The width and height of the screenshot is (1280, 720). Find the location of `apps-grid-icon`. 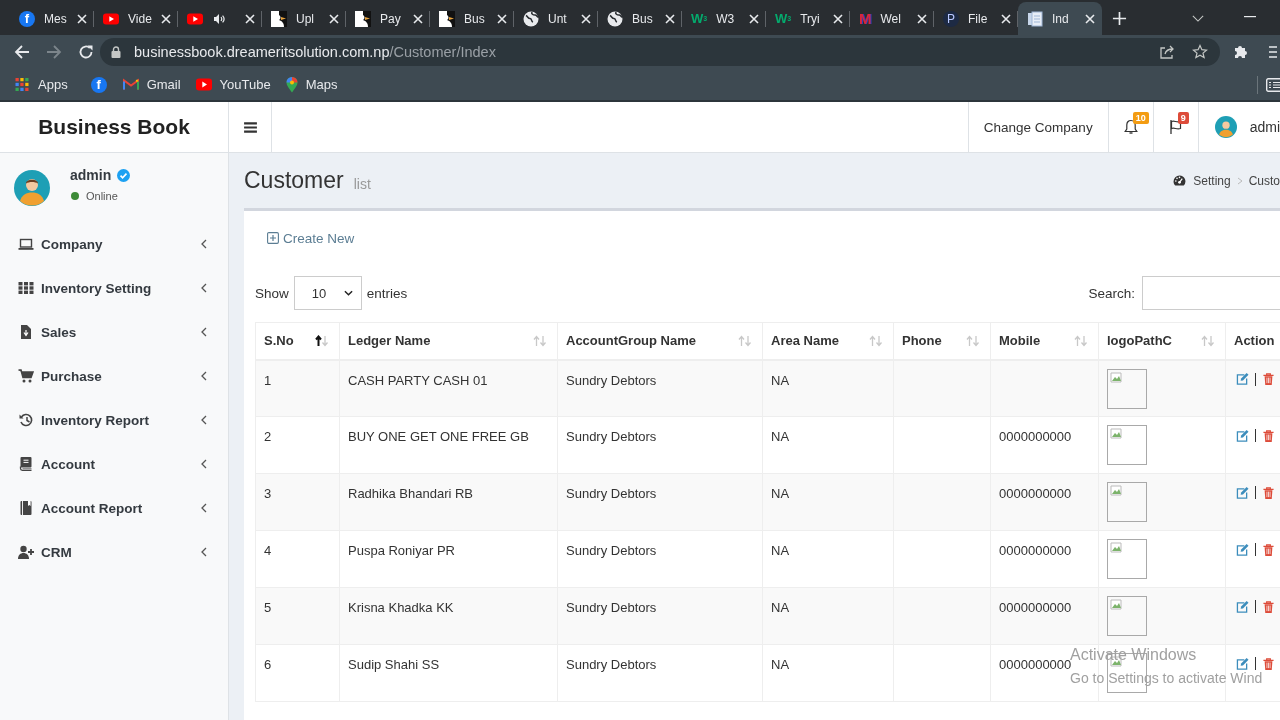

apps-grid-icon is located at coordinates (22, 84).